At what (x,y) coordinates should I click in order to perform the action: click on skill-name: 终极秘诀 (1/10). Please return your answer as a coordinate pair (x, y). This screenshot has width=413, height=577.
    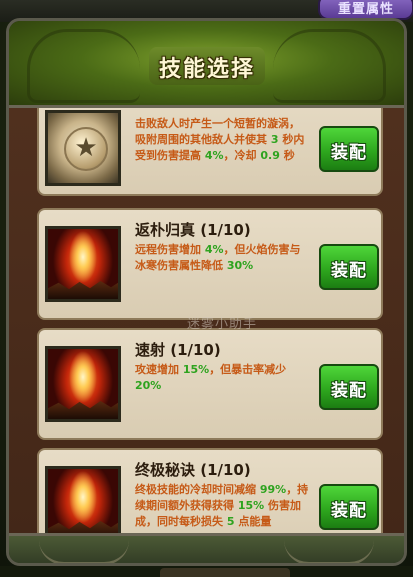
    Looking at the image, I should click on (193, 470).